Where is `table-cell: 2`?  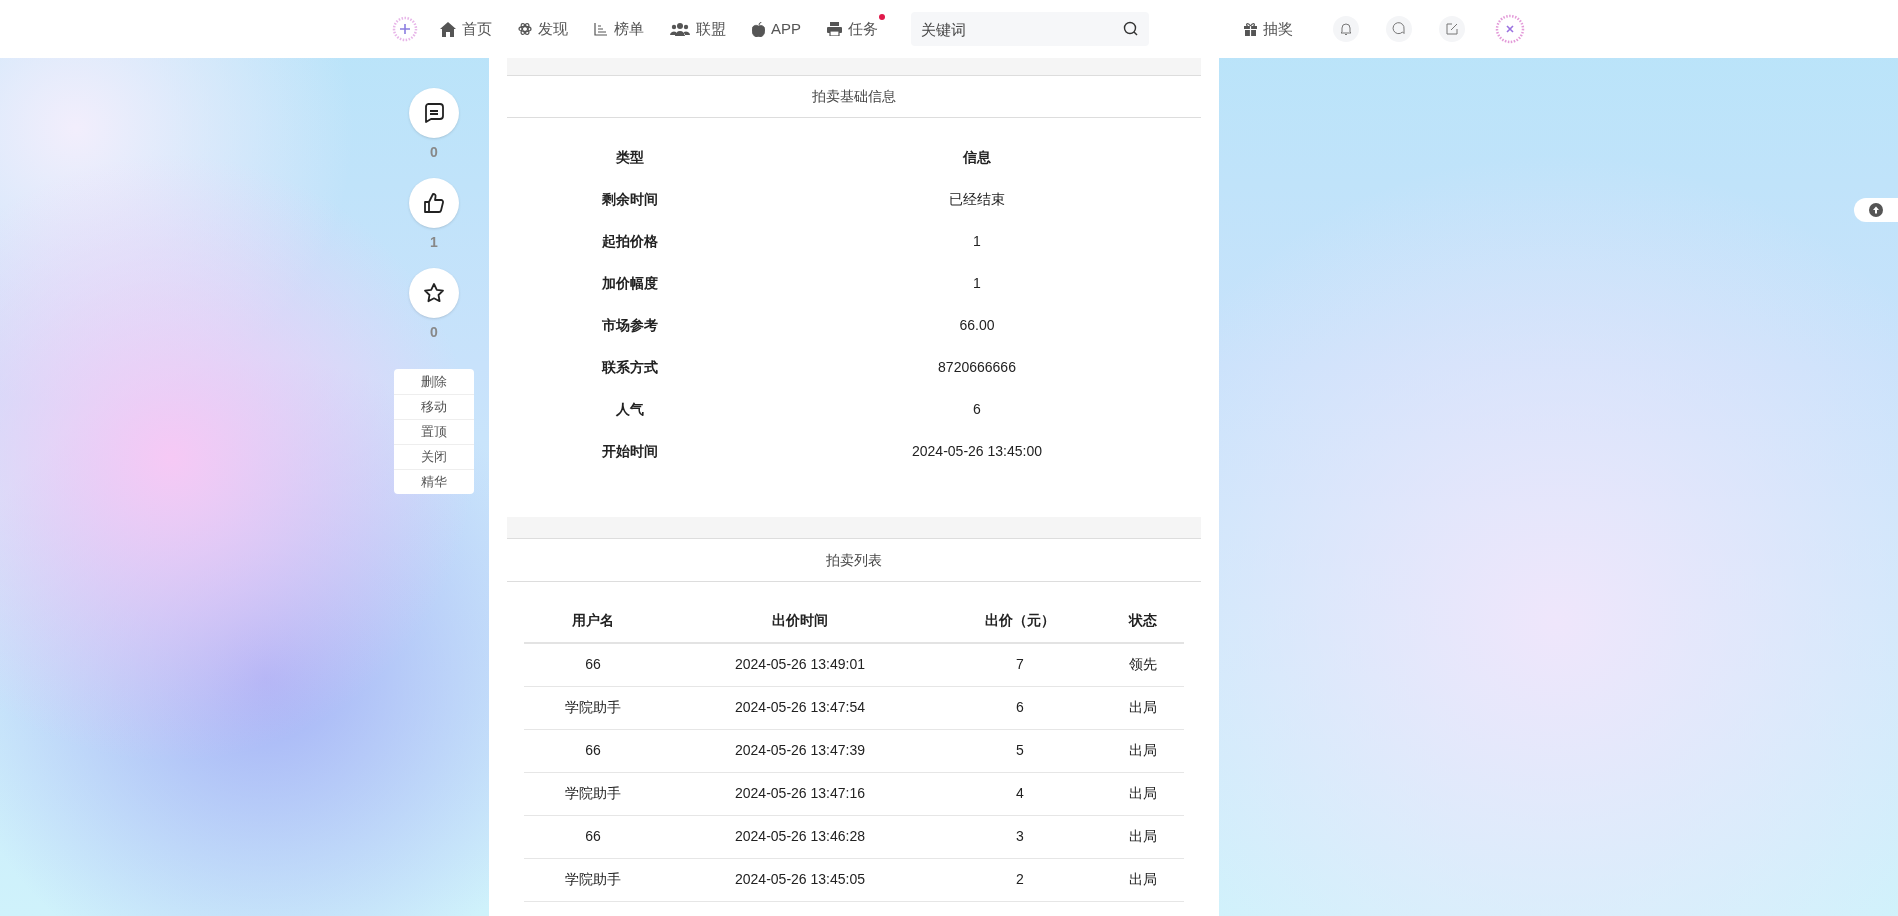
table-cell: 2 is located at coordinates (1020, 879).